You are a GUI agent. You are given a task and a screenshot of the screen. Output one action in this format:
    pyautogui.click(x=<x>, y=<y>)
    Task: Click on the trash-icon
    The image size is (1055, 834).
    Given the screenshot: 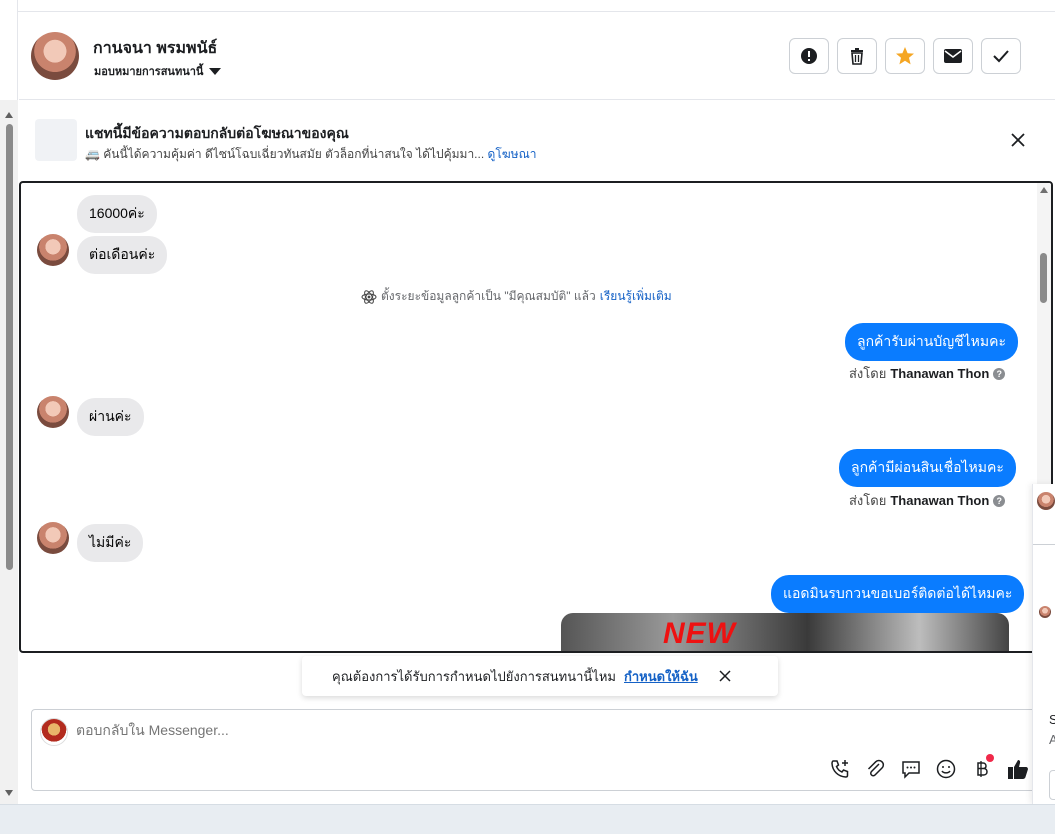 What is the action you would take?
    pyautogui.click(x=857, y=56)
    